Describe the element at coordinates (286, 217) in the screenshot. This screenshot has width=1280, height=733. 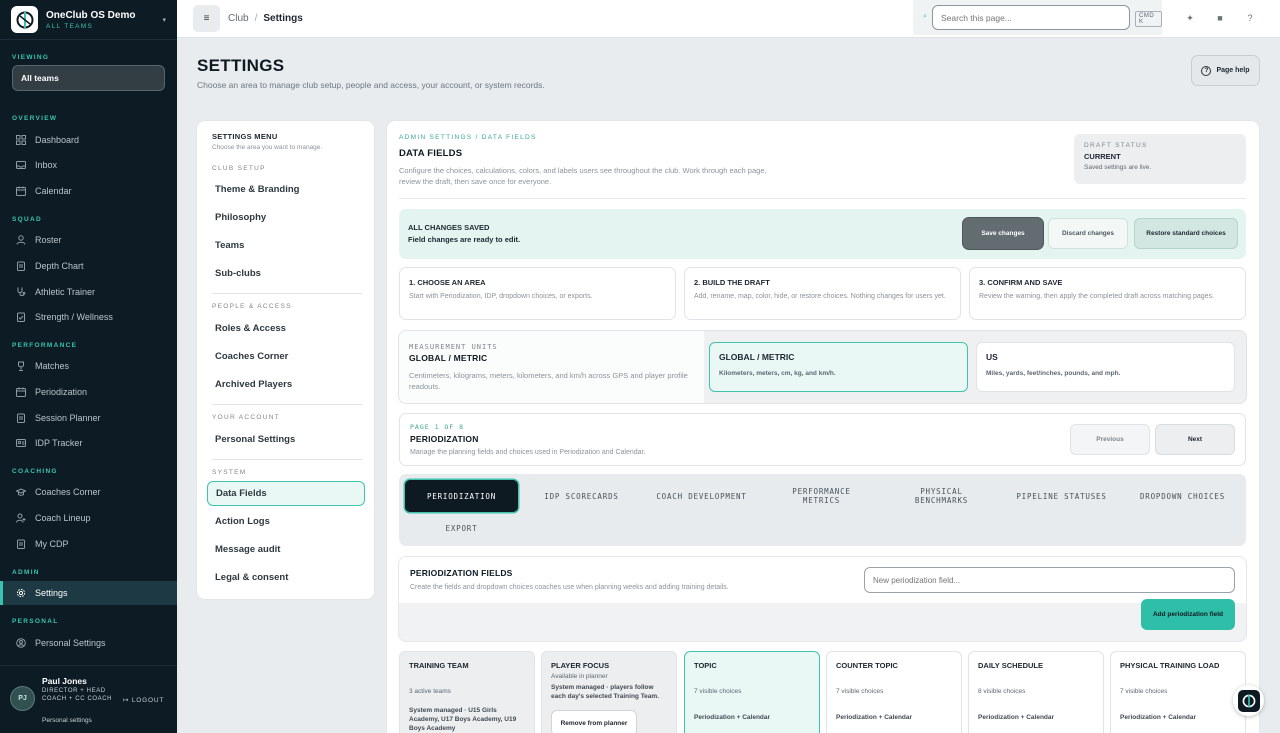
I see `menu-item-philosophy: Philosophy` at that location.